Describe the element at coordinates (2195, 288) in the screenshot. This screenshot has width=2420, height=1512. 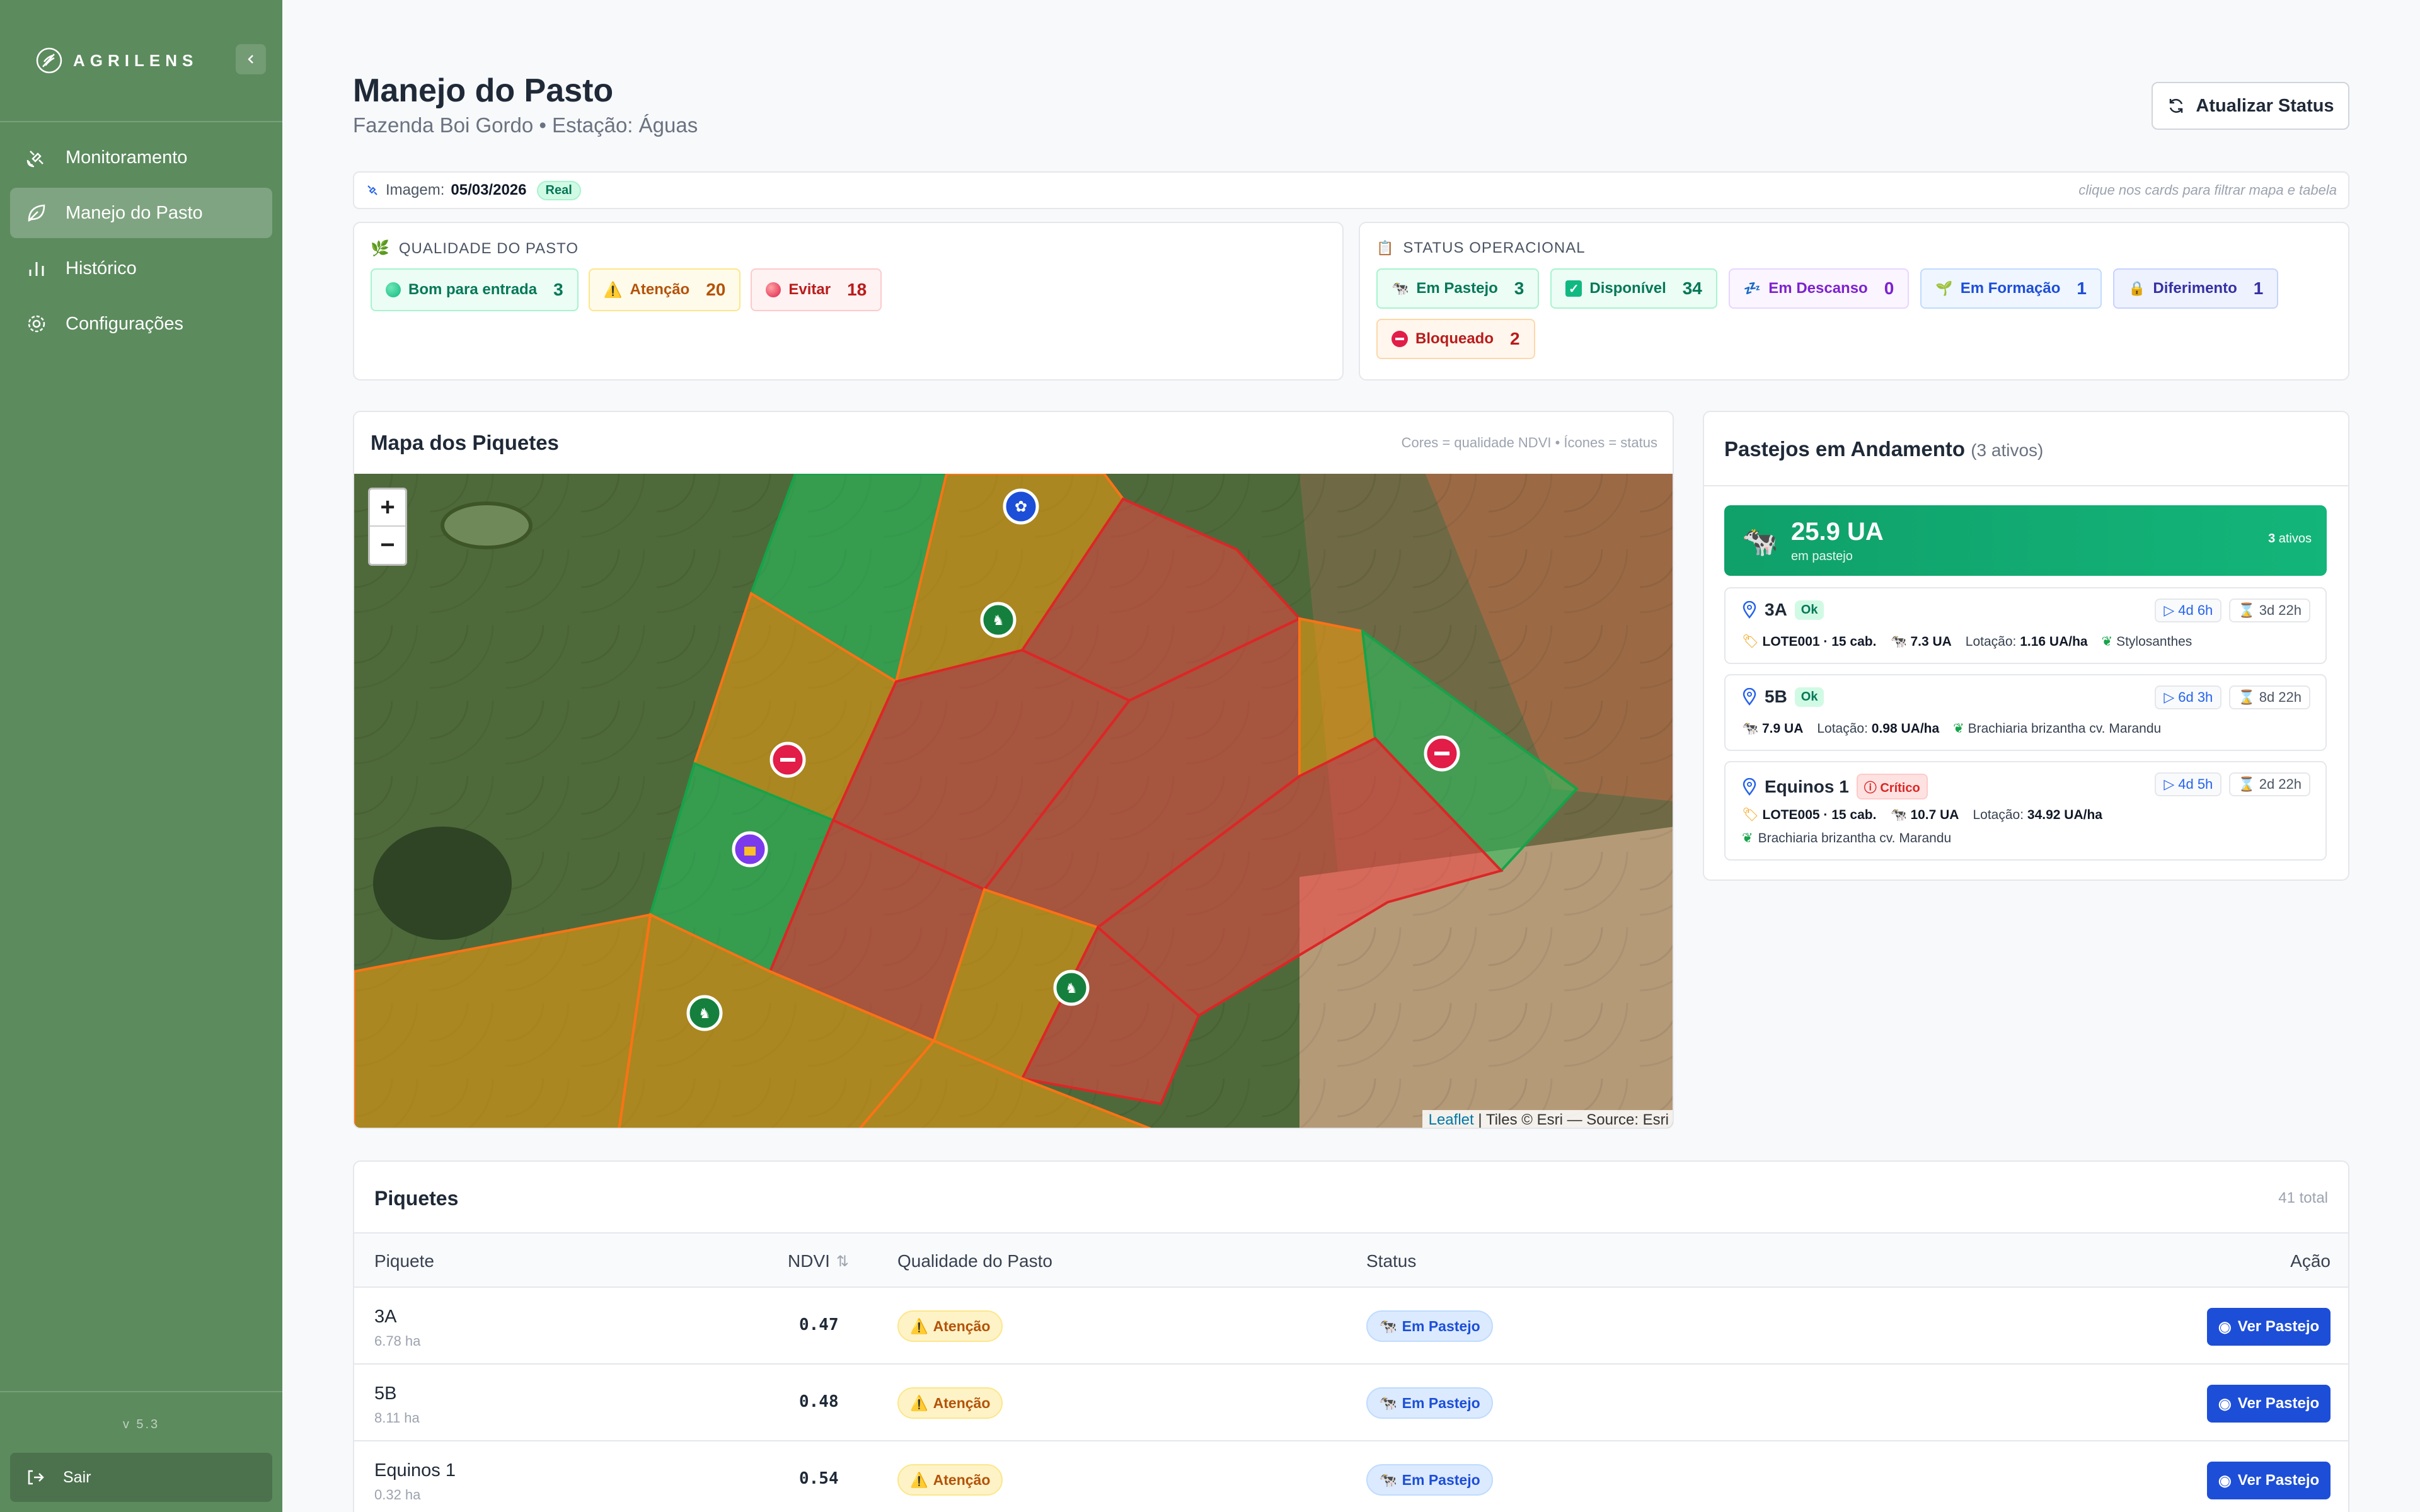
I see `status-chip-deferment: 🔒 Diferimento 1` at that location.